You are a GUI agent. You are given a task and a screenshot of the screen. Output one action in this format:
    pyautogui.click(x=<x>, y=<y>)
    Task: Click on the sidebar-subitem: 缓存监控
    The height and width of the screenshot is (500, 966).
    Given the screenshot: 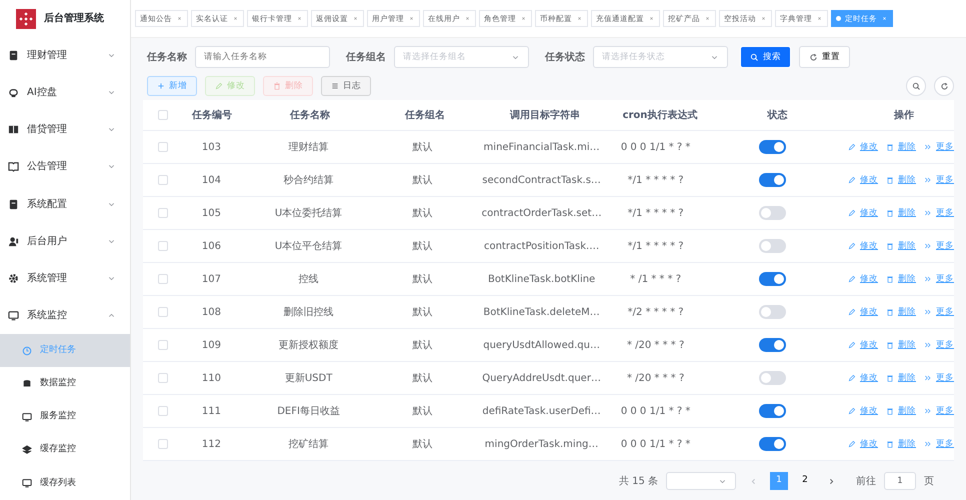 What is the action you would take?
    pyautogui.click(x=65, y=450)
    